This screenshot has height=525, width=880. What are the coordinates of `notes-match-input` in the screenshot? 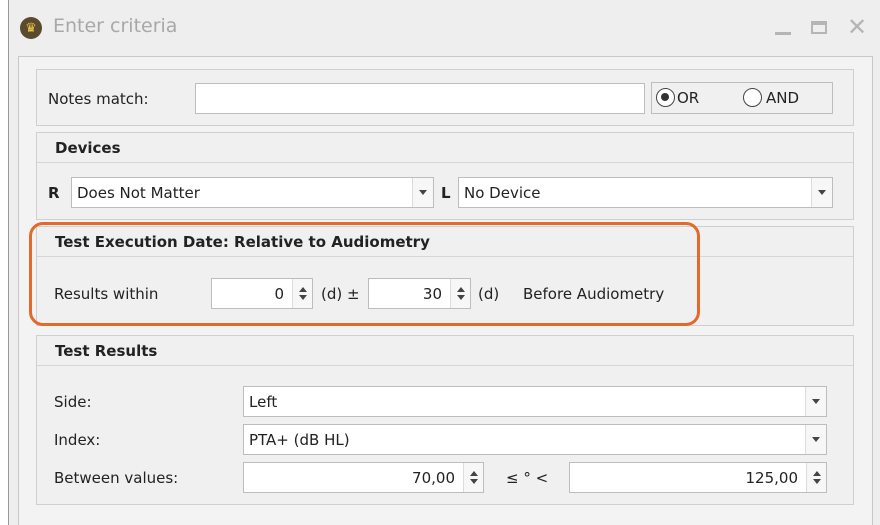 It's located at (420, 98).